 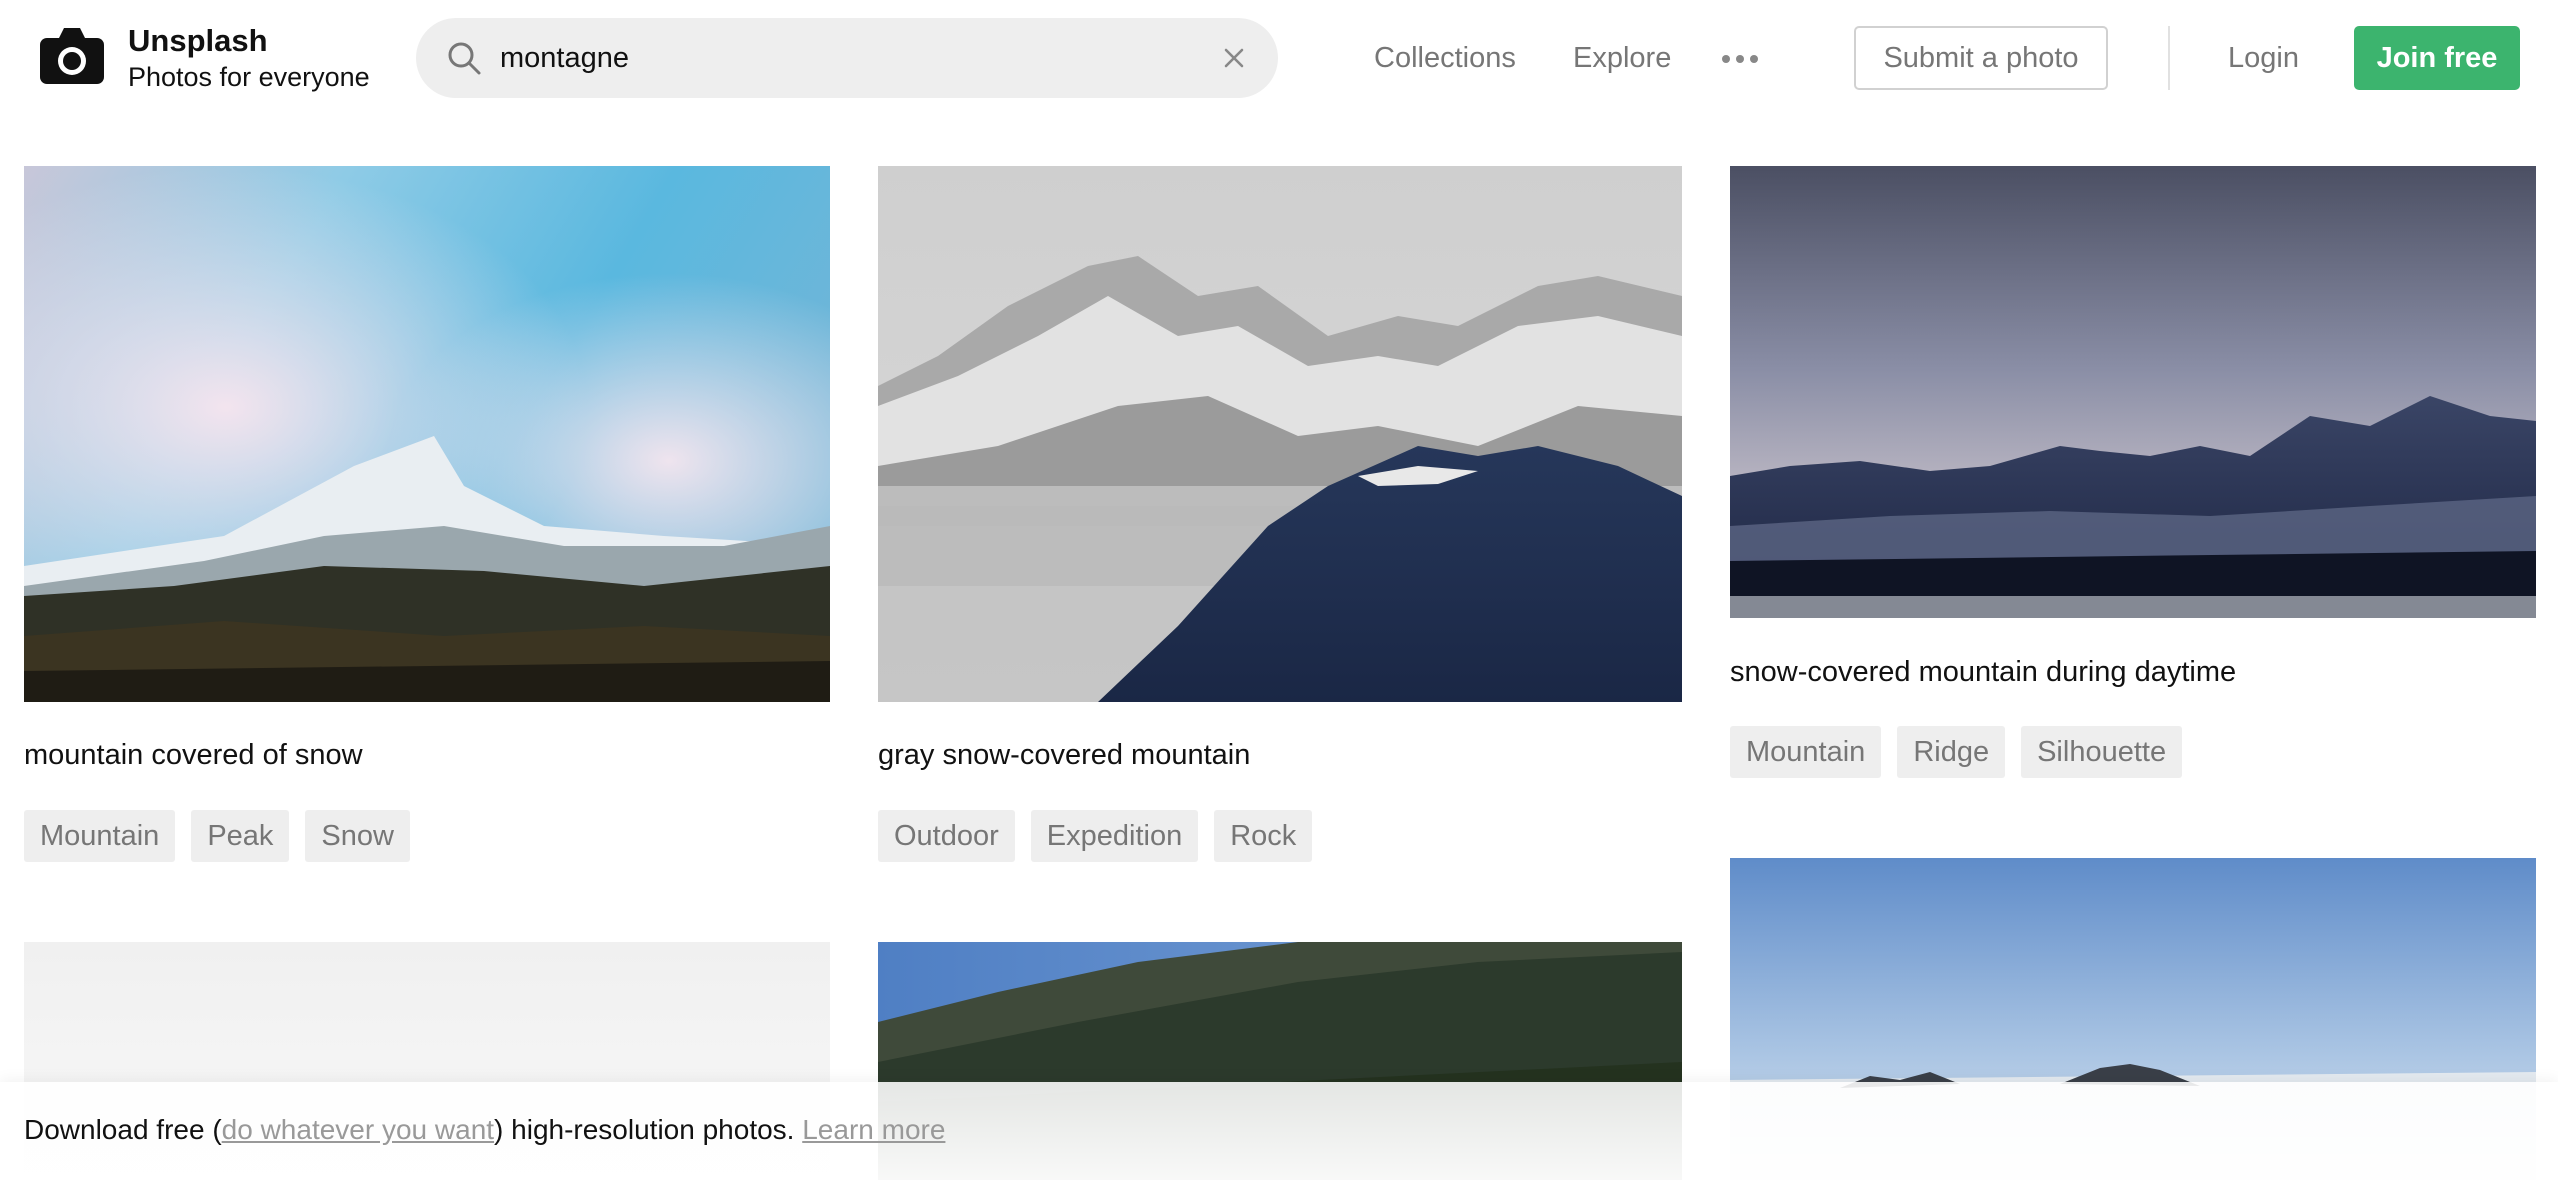 What do you see at coordinates (1445, 58) in the screenshot?
I see `nav-collections-link: Collections` at bounding box center [1445, 58].